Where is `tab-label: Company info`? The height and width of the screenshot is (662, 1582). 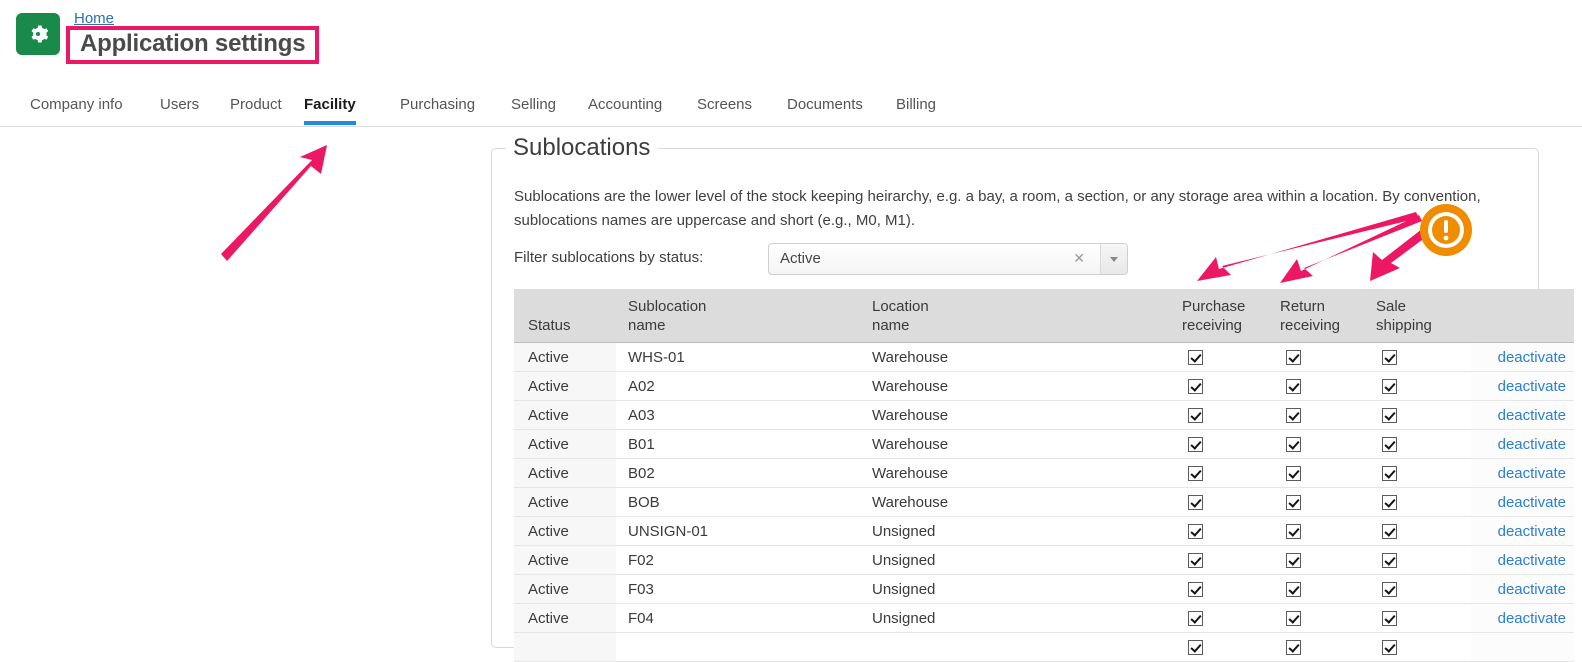 tab-label: Company info is located at coordinates (76, 104).